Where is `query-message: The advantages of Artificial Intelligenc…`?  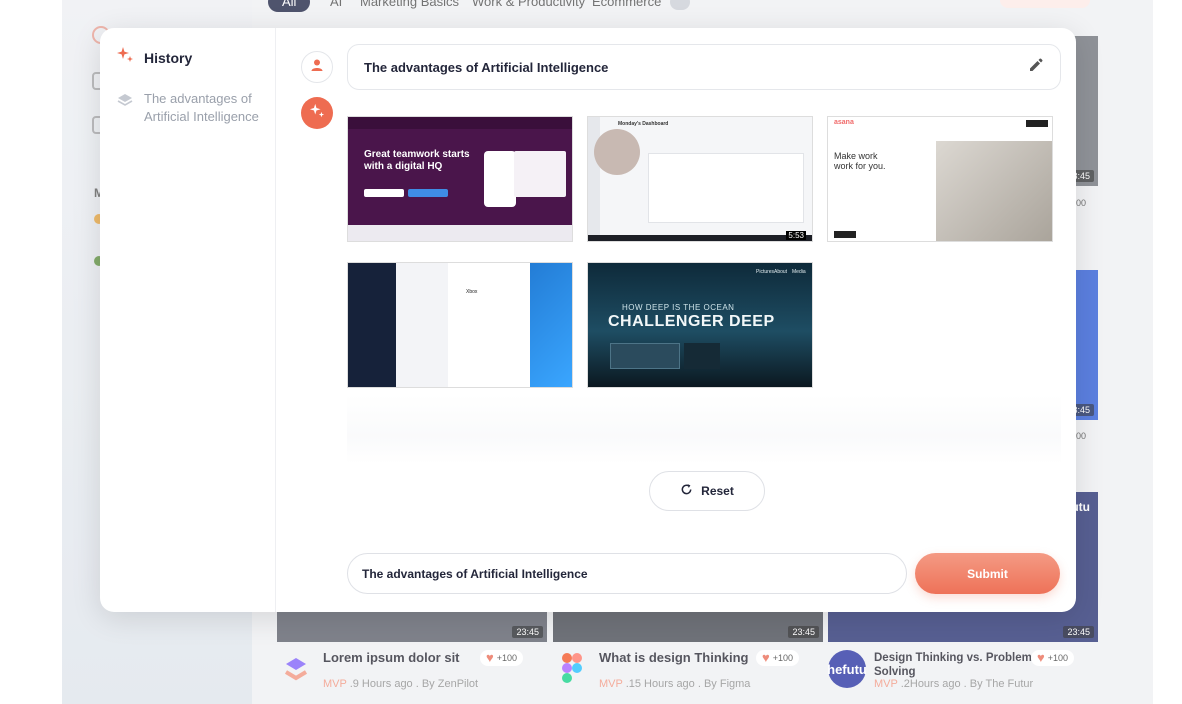 query-message: The advantages of Artificial Intelligenc… is located at coordinates (704, 67).